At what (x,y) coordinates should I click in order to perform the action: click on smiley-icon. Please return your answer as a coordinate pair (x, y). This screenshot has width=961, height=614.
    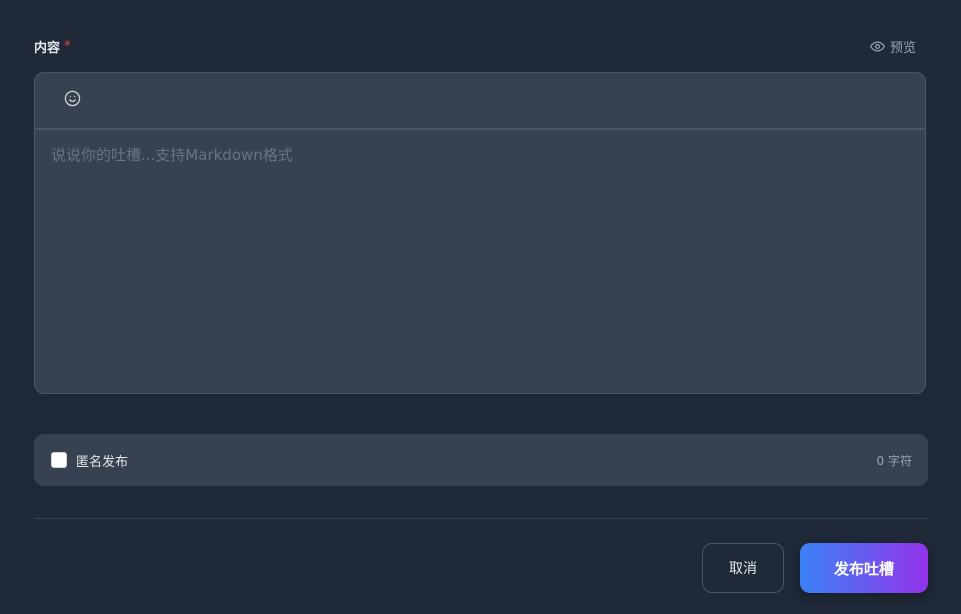
    Looking at the image, I should click on (72, 100).